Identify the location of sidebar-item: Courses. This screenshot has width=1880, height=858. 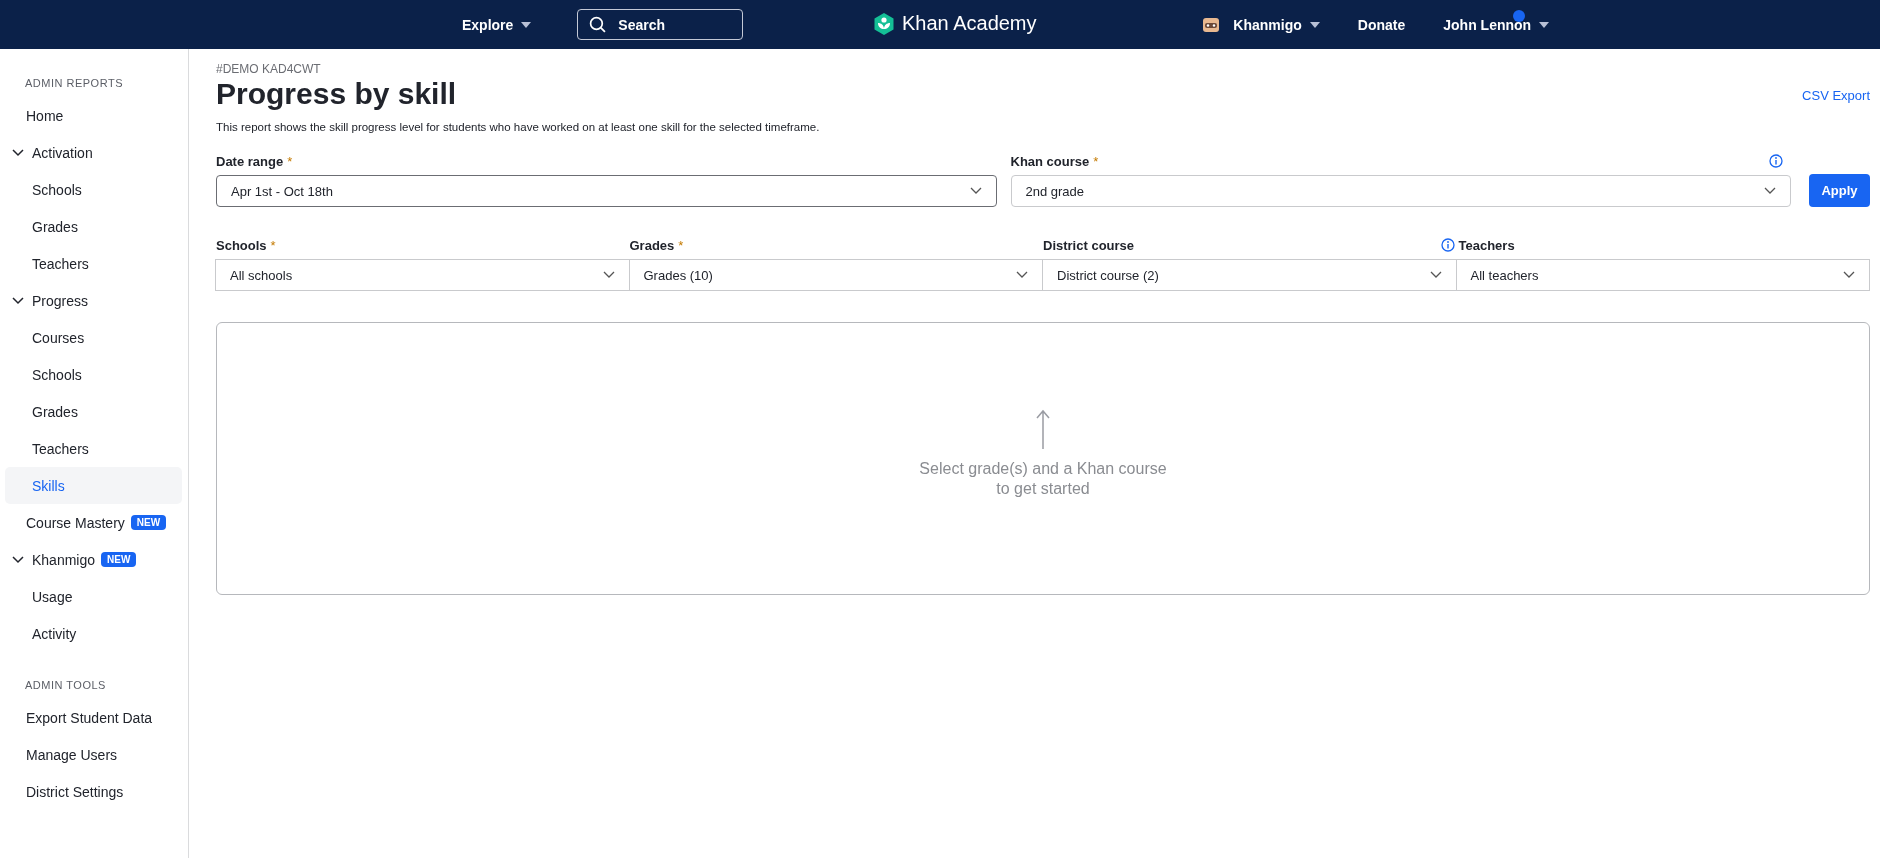
(93, 337).